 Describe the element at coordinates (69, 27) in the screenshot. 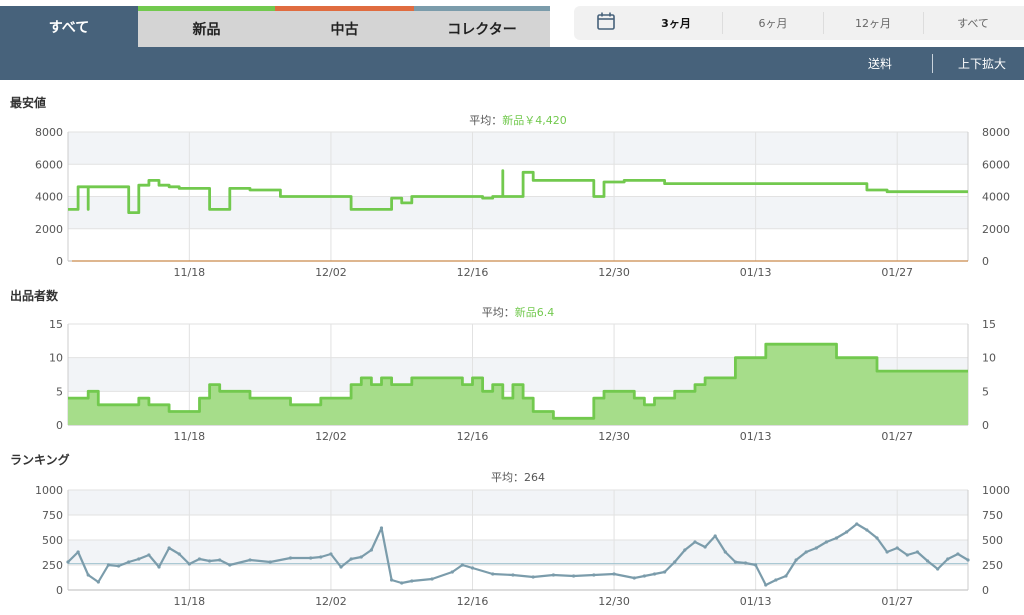

I see `tab-all: すべて` at that location.